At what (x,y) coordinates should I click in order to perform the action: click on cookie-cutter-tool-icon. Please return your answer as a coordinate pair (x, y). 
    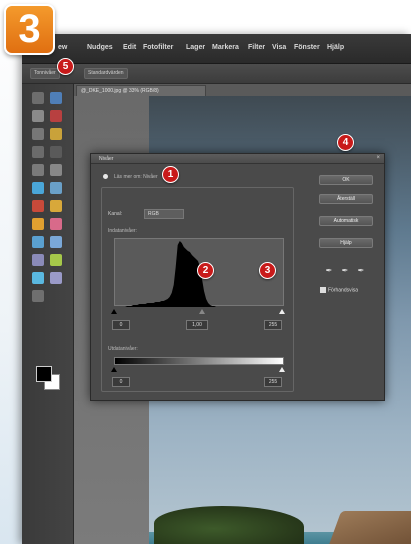
    Looking at the image, I should click on (38, 296).